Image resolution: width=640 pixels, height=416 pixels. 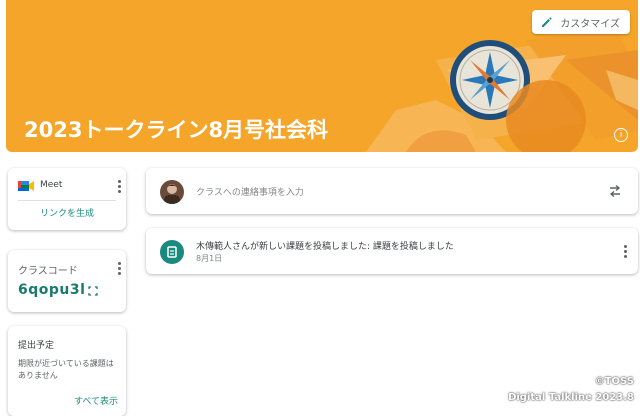 I want to click on stream-post: 木傳範人さんが新しい課題を投稿しました: 課題を投稿しました 8月1日, so click(x=392, y=251).